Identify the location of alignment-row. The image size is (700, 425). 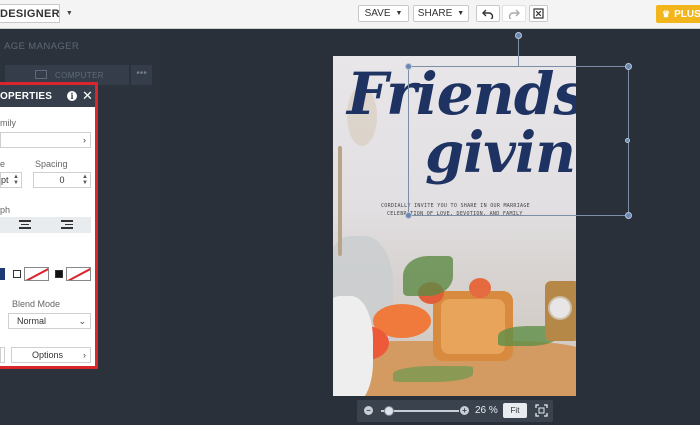
(45, 225).